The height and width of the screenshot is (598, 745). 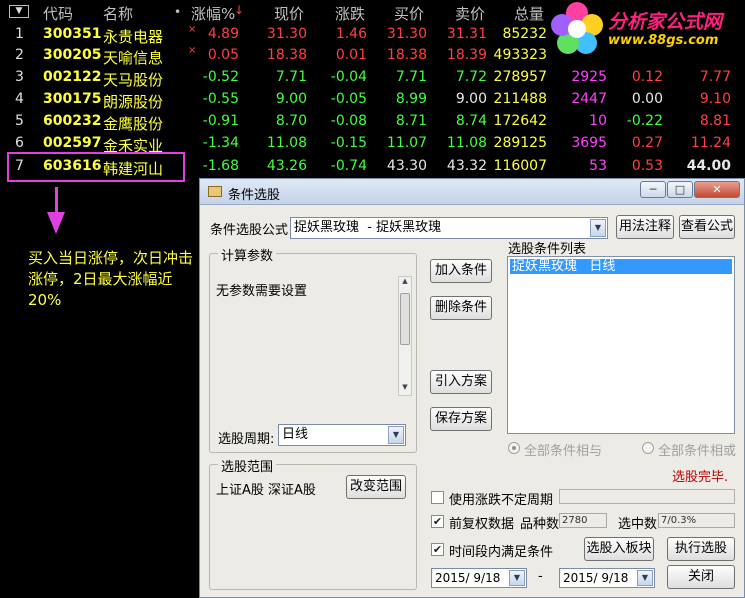 I want to click on save-to-block-button: 选股入板块, so click(x=619, y=549).